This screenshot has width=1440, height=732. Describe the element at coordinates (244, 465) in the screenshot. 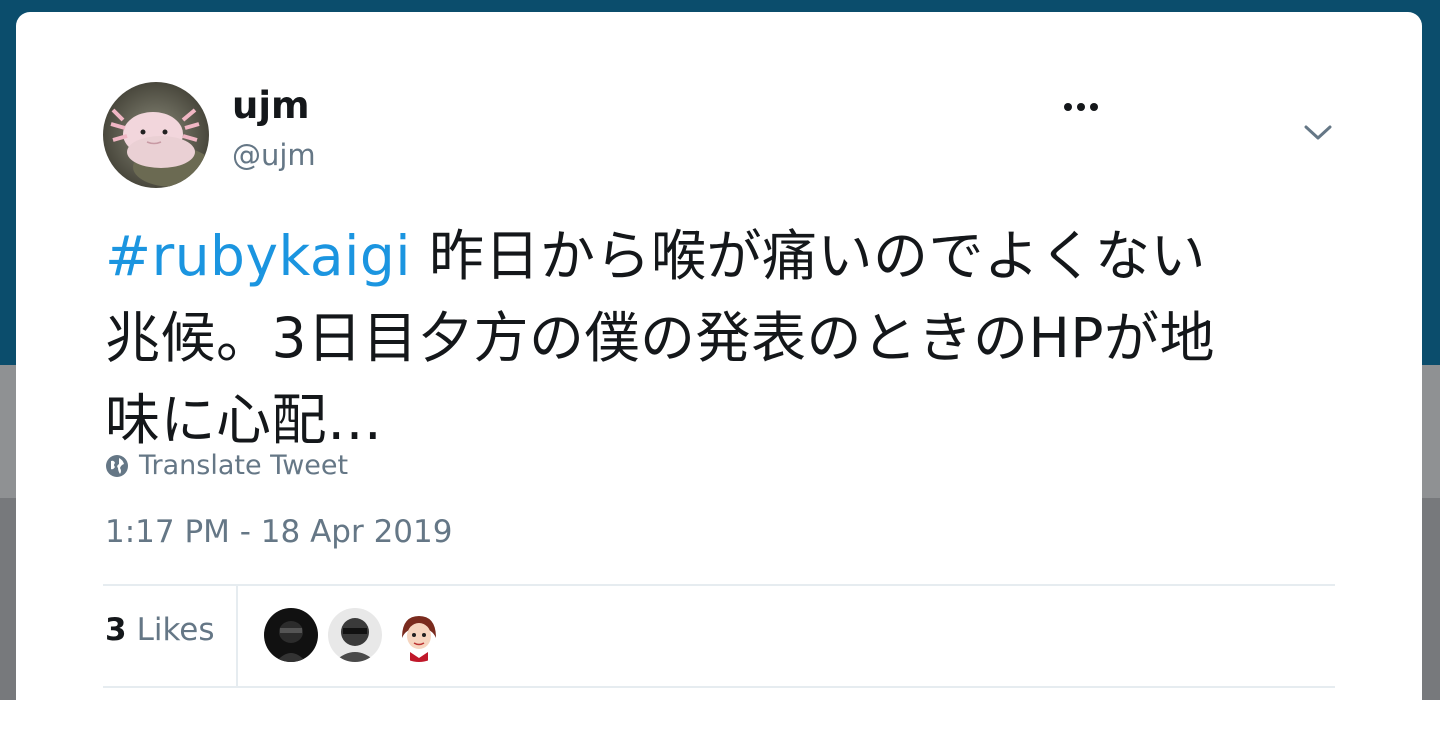

I see `translate-label: Translate Tweet` at that location.